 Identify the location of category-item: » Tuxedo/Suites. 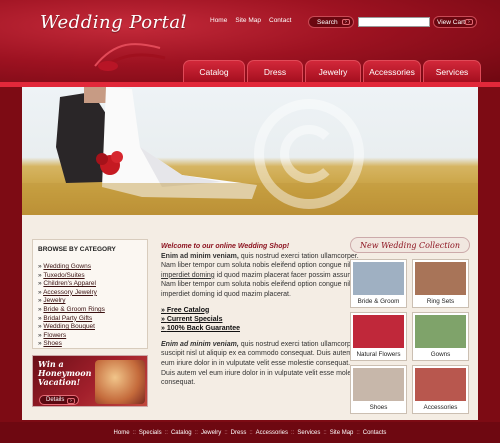
(71, 276).